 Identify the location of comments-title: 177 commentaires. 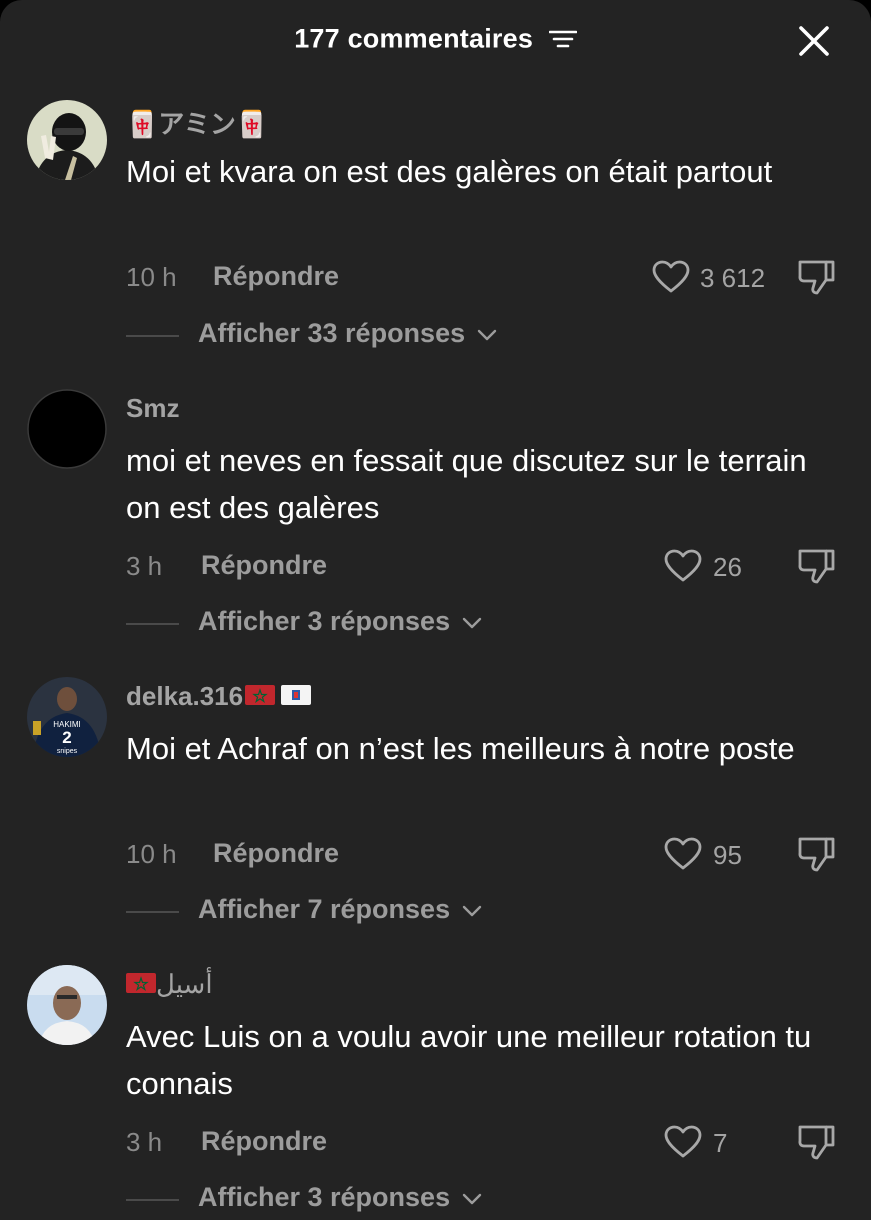
(435, 38).